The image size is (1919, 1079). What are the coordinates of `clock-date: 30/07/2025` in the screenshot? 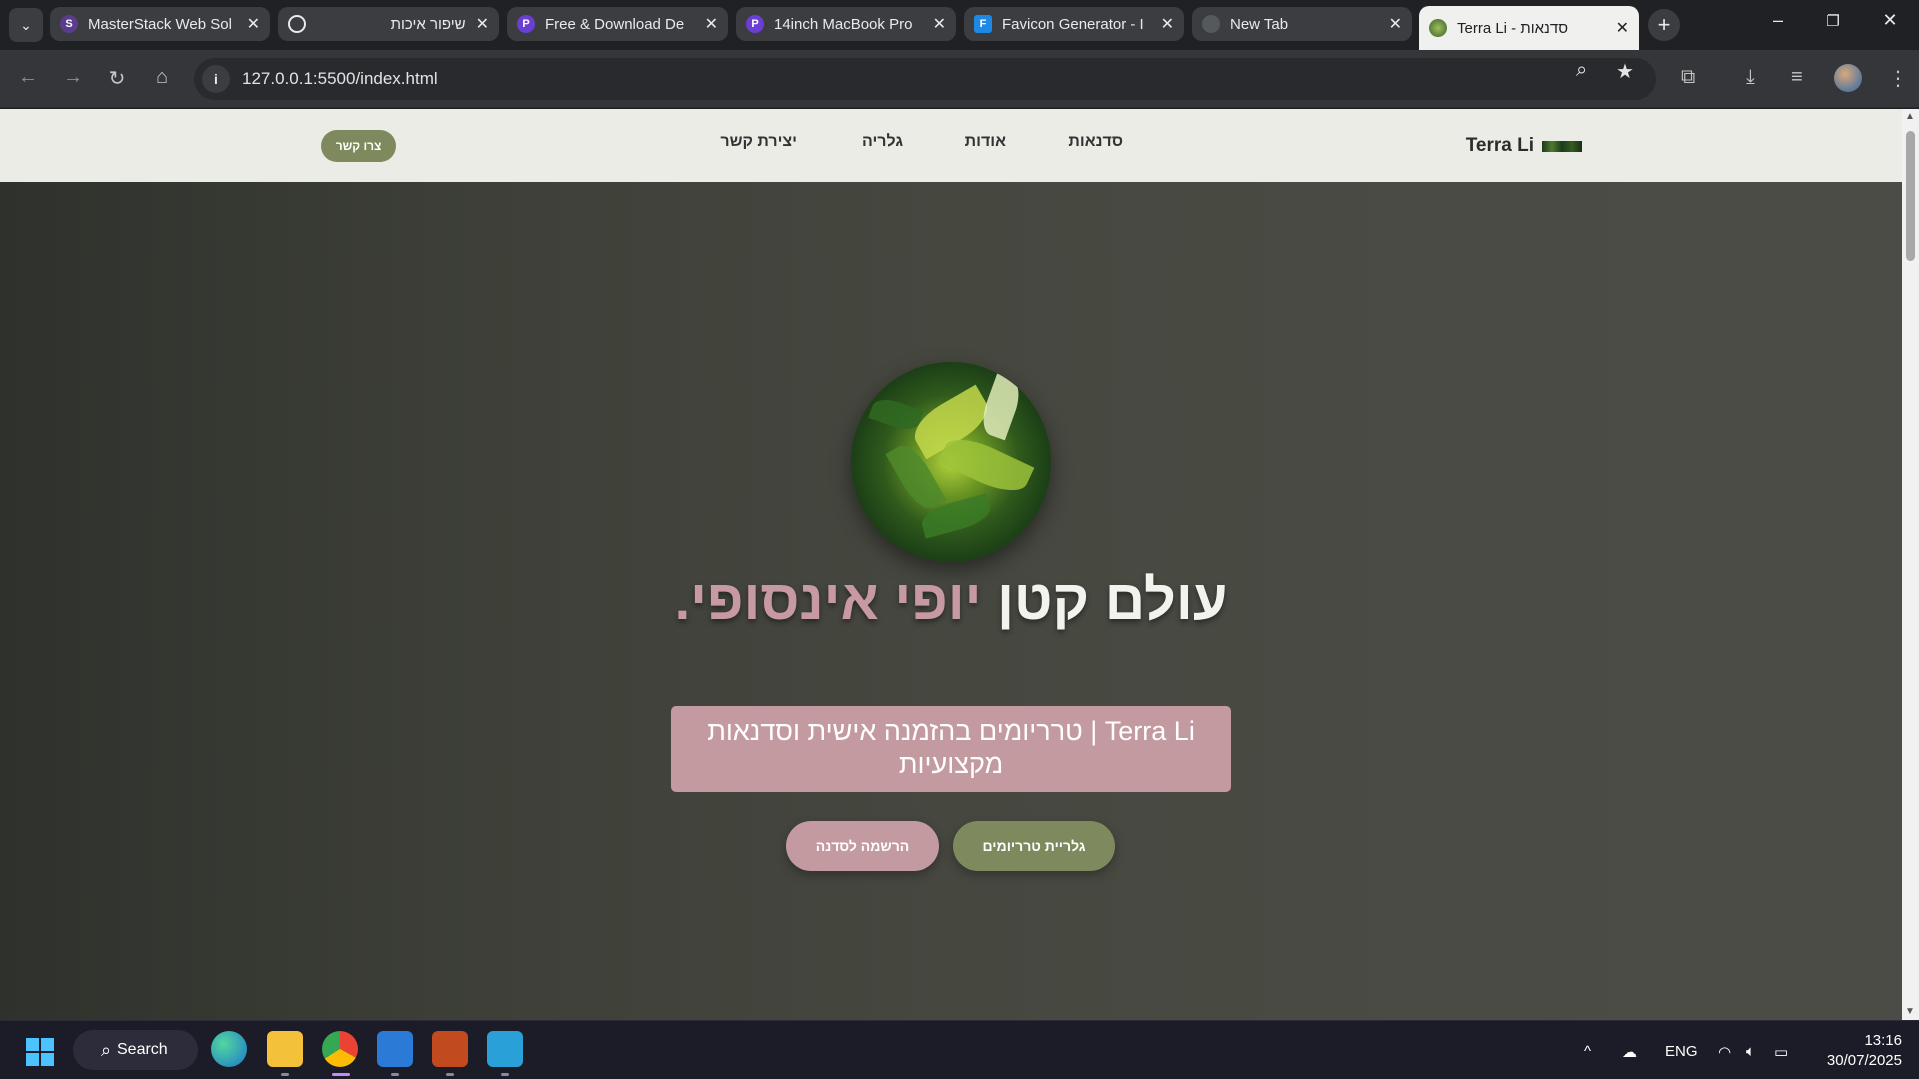 It's located at (1864, 1060).